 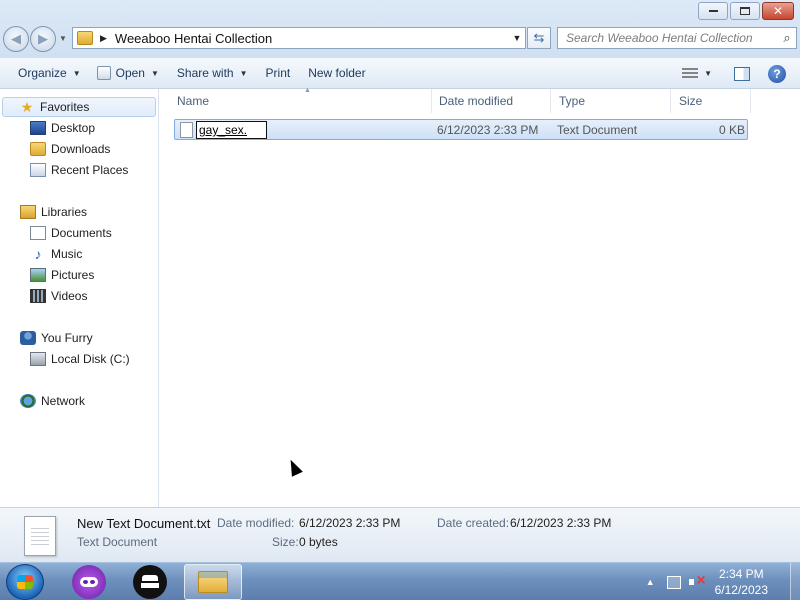 I want to click on sidebar-item-desktop: Desktop, so click(x=62, y=128).